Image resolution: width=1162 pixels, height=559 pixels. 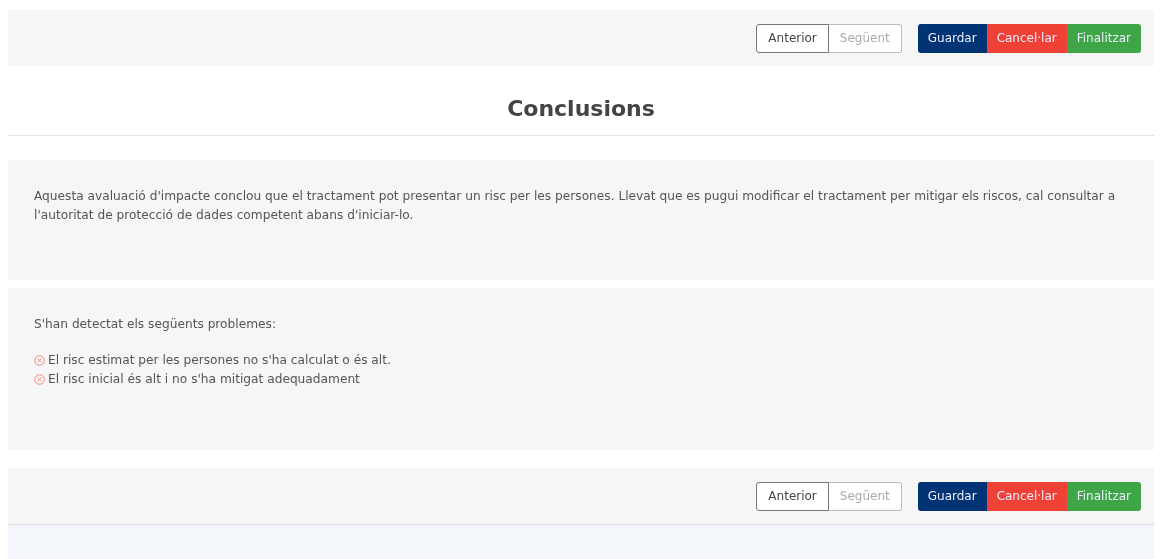 What do you see at coordinates (581, 101) in the screenshot?
I see `page-title: Conclusions` at bounding box center [581, 101].